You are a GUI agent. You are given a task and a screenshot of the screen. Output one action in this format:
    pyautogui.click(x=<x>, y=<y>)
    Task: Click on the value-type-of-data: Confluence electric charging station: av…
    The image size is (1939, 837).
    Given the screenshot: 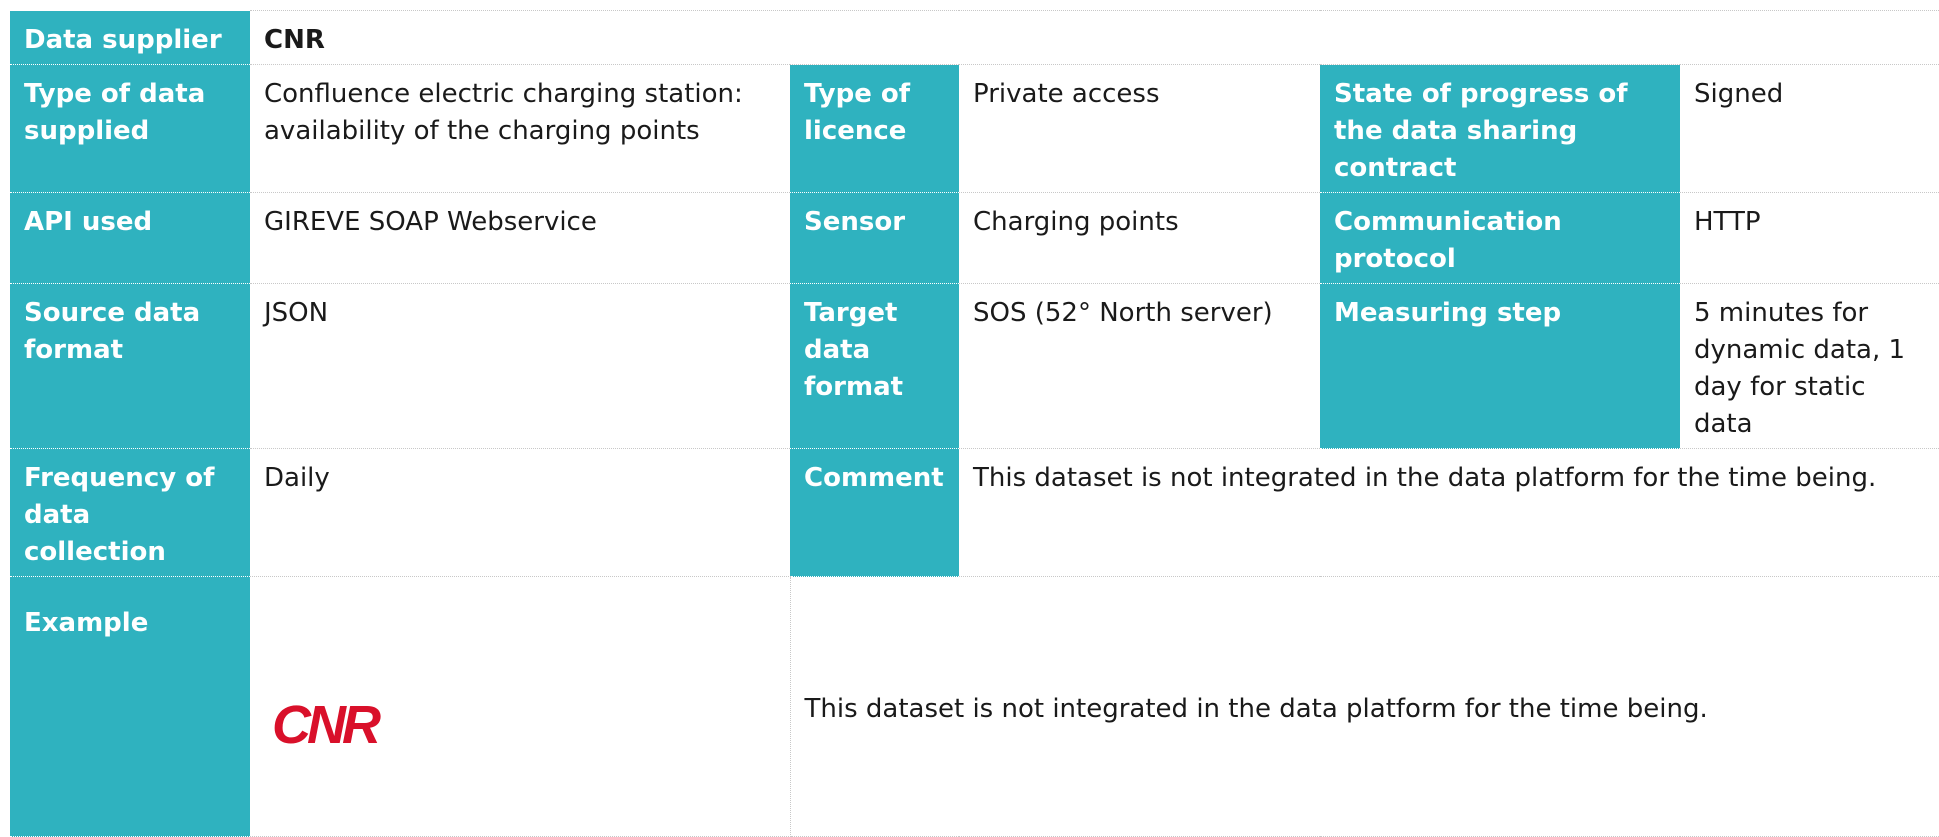 What is the action you would take?
    pyautogui.click(x=520, y=128)
    